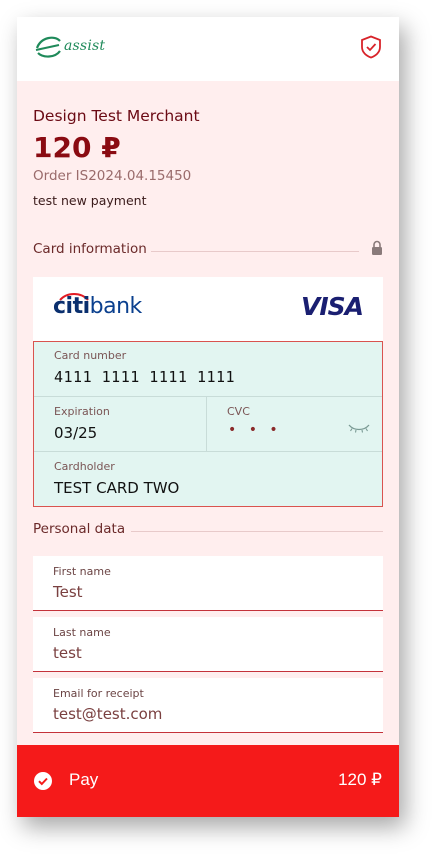 The image size is (447, 865). Describe the element at coordinates (84, 466) in the screenshot. I see `cardholder-label: Cardholder` at that location.